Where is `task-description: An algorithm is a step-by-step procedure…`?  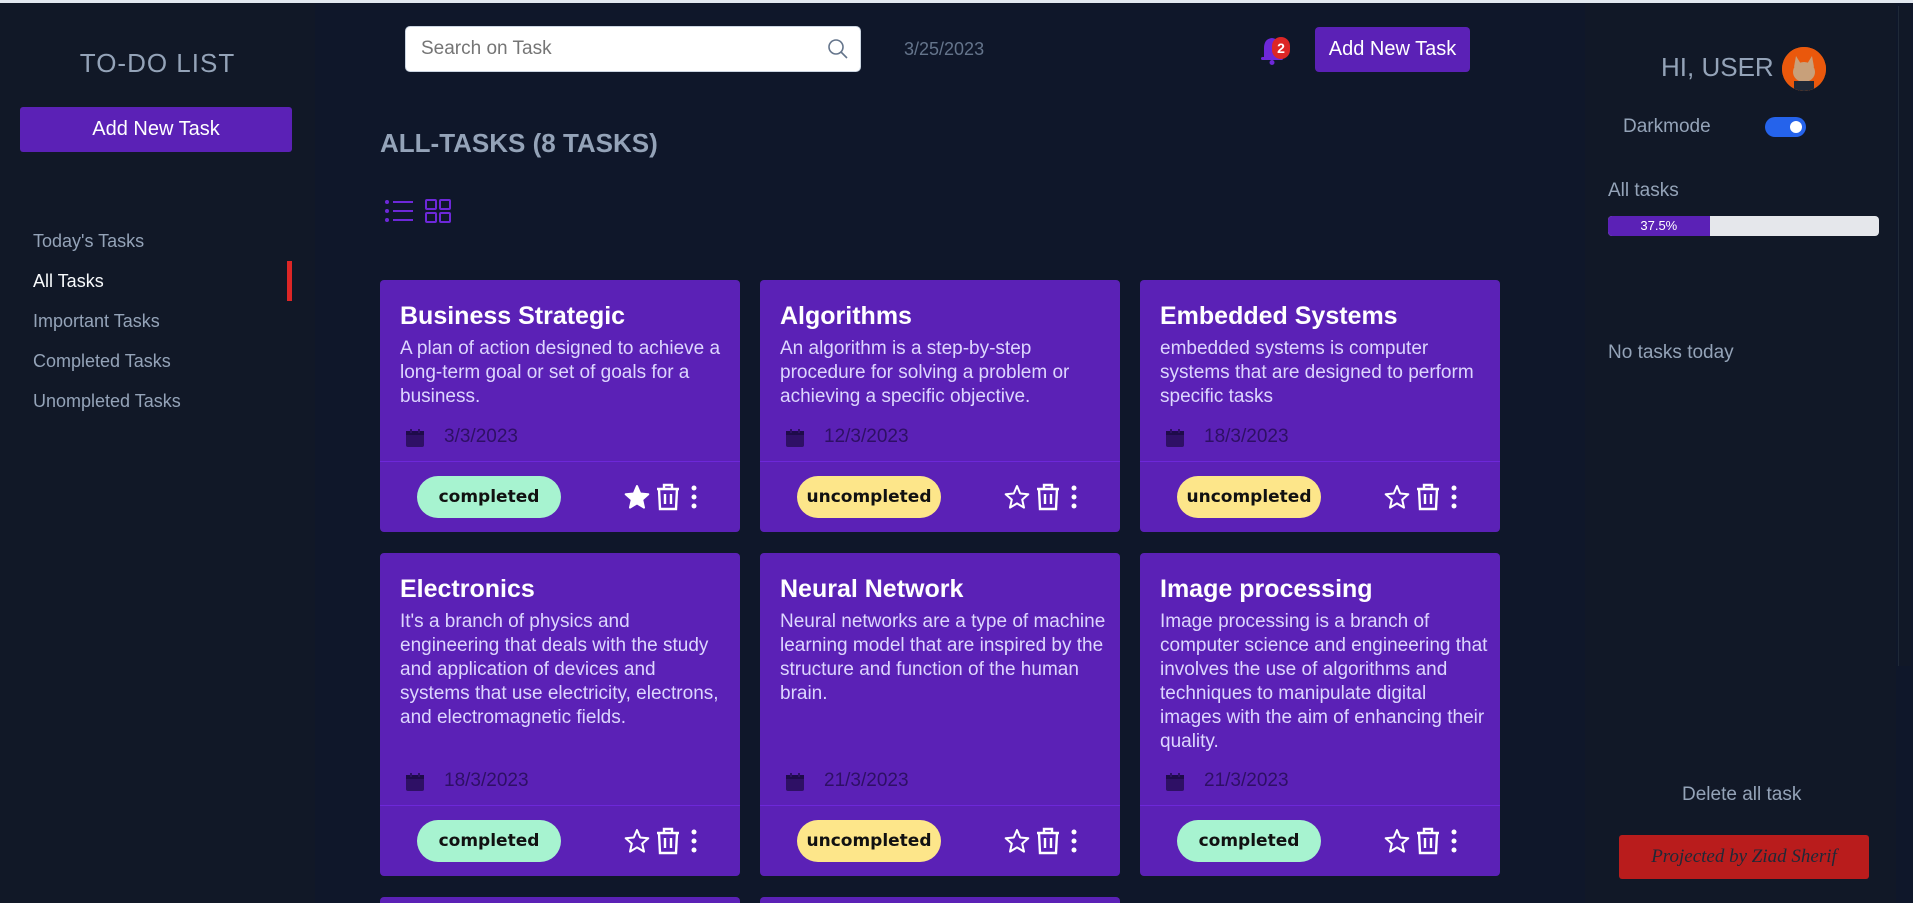 task-description: An algorithm is a step-by-step procedure… is located at coordinates (925, 372).